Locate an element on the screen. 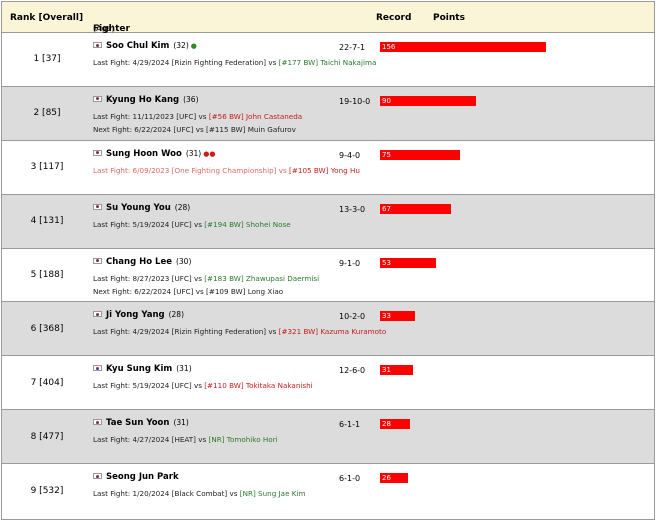 Image resolution: width=658 pixels, height=523 pixels. record-cell: 6-1-0 is located at coordinates (350, 479).